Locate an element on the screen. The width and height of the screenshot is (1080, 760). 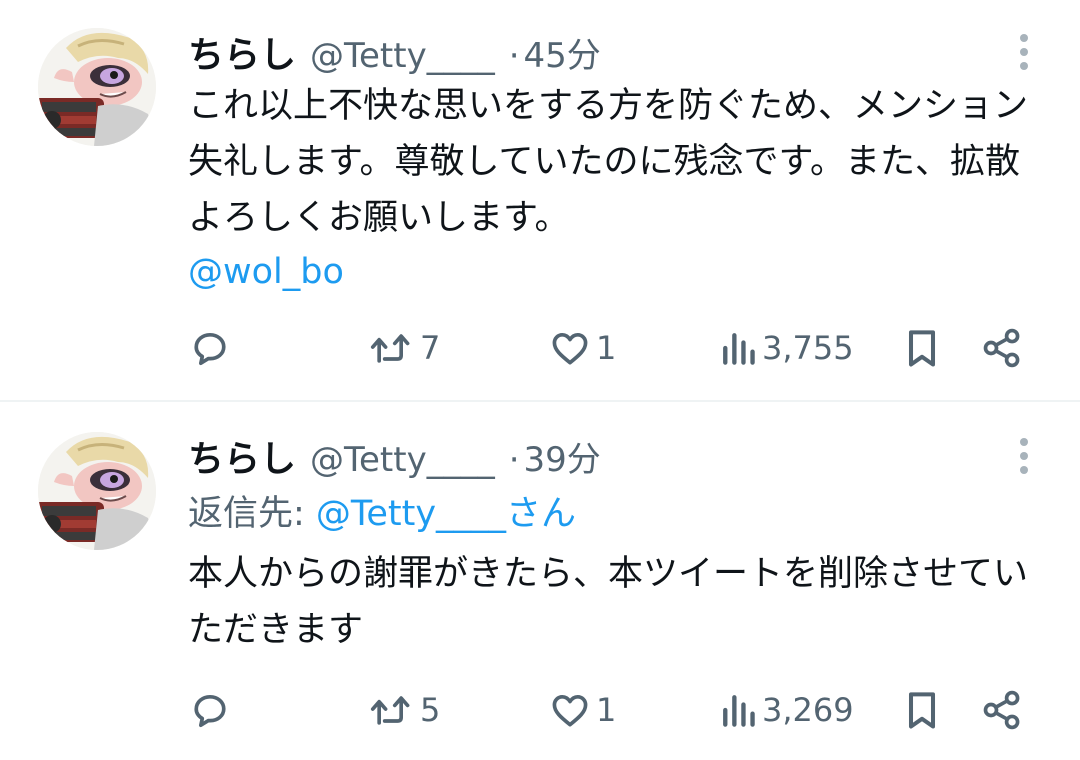
retweet-button: 5 is located at coordinates (404, 710).